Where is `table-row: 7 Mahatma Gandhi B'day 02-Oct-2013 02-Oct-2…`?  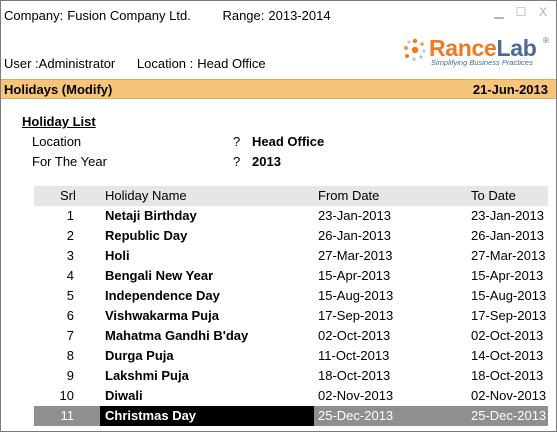 table-row: 7 Mahatma Gandhi B'day 02-Oct-2013 02-Oct-2… is located at coordinates (291, 336).